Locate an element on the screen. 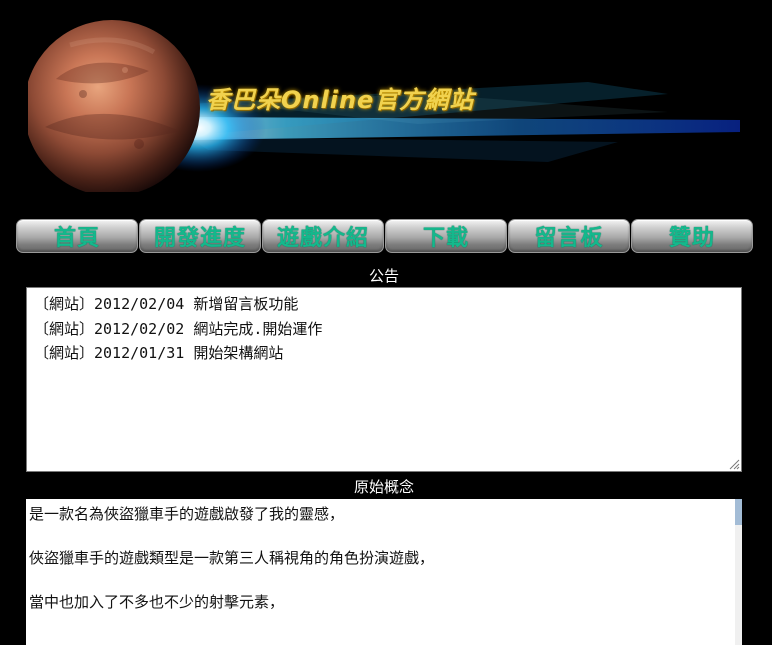 The image size is (772, 645). nav-message-board-label: 留言板 is located at coordinates (569, 238).